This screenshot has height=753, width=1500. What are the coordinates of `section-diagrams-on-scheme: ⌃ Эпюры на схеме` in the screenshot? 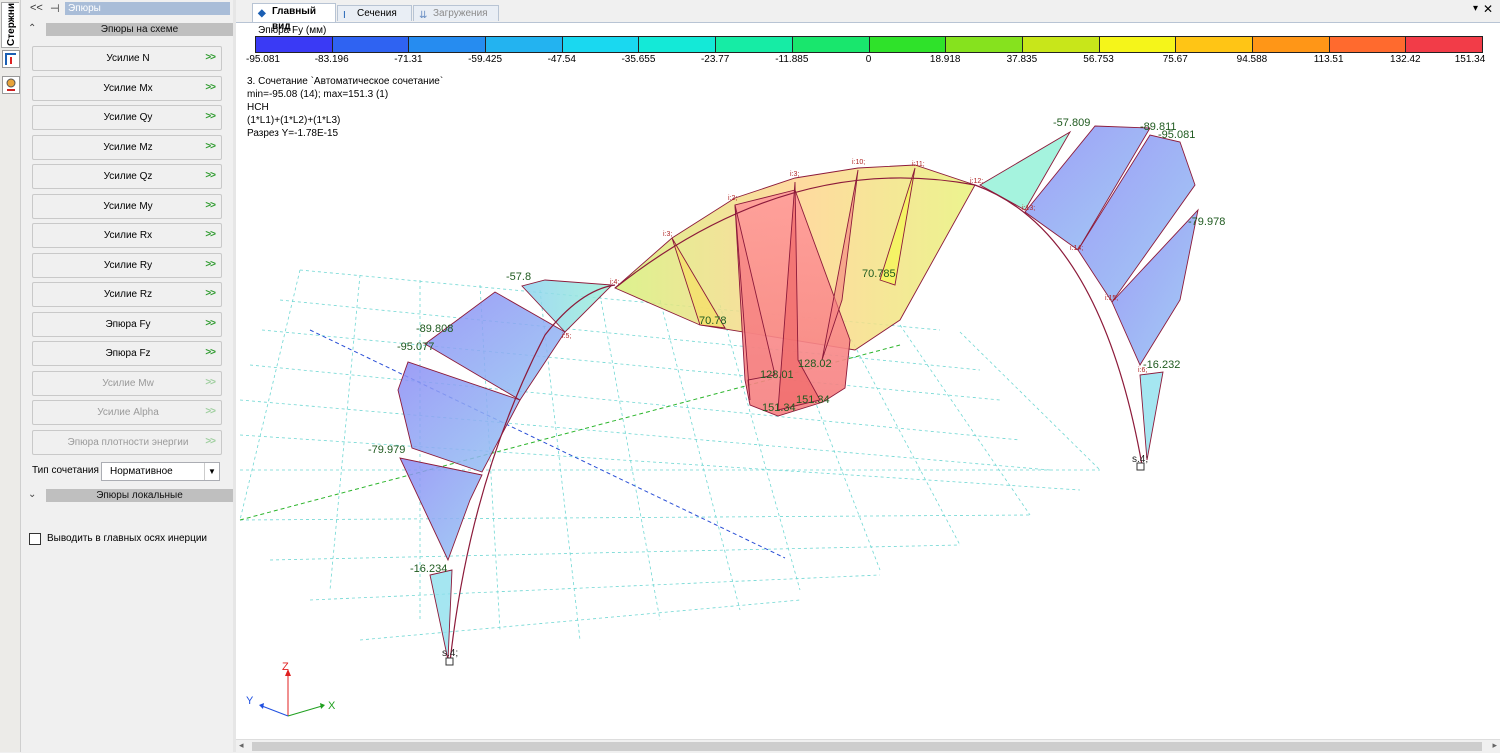 It's located at (129, 30).